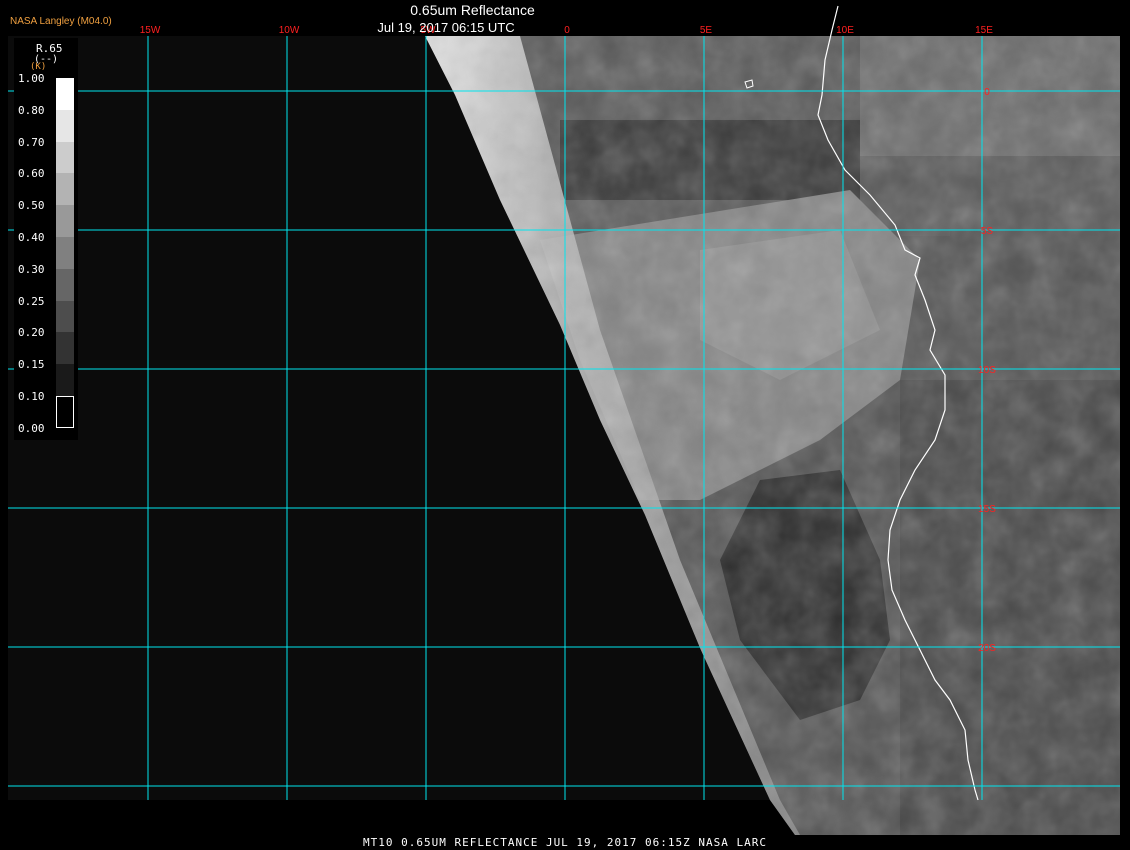  I want to click on legend-tick-label: 0.50, so click(31, 206).